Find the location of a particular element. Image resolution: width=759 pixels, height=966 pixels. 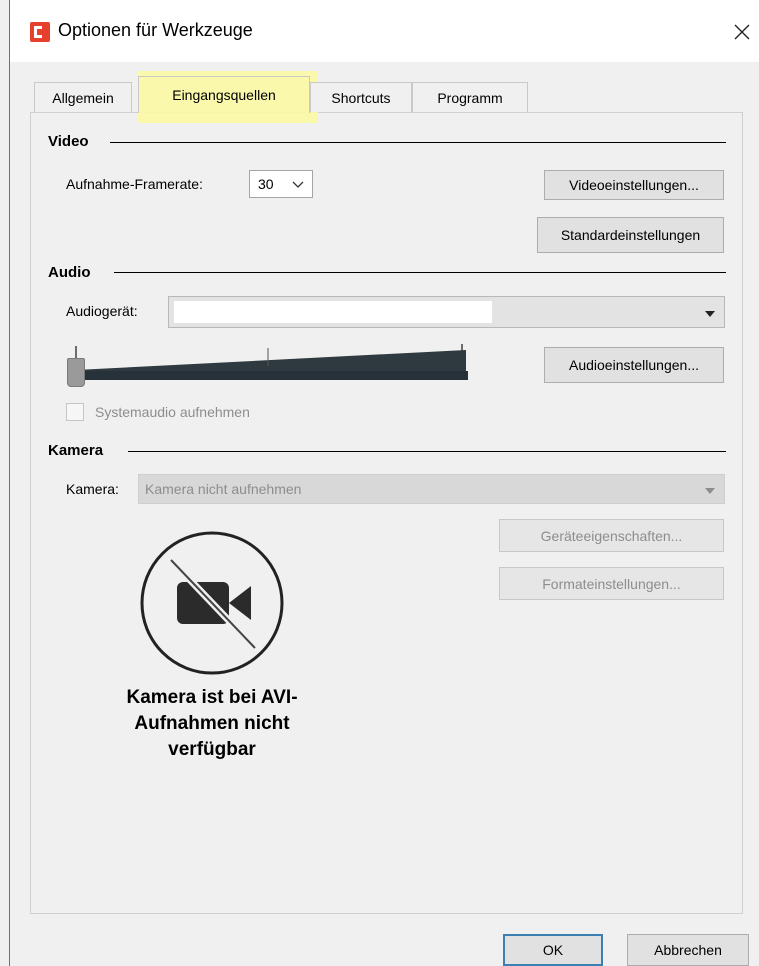

app-logo-icon is located at coordinates (40, 32).